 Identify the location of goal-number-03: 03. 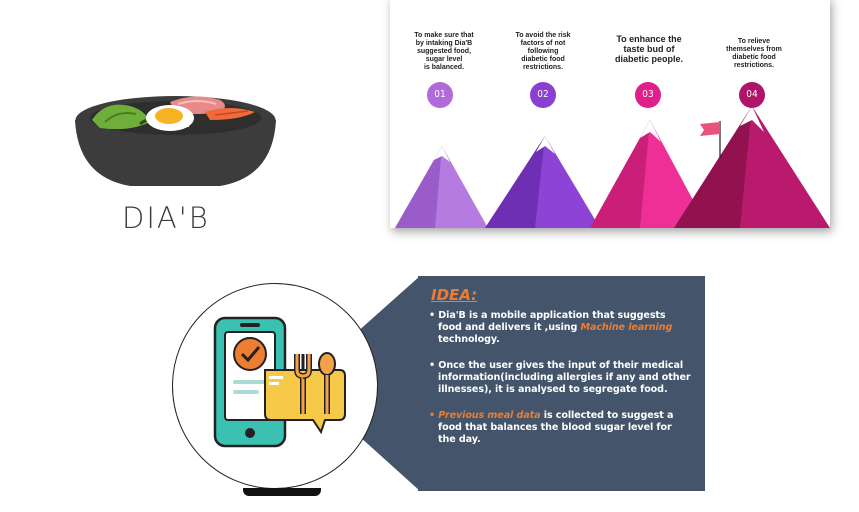
(648, 95).